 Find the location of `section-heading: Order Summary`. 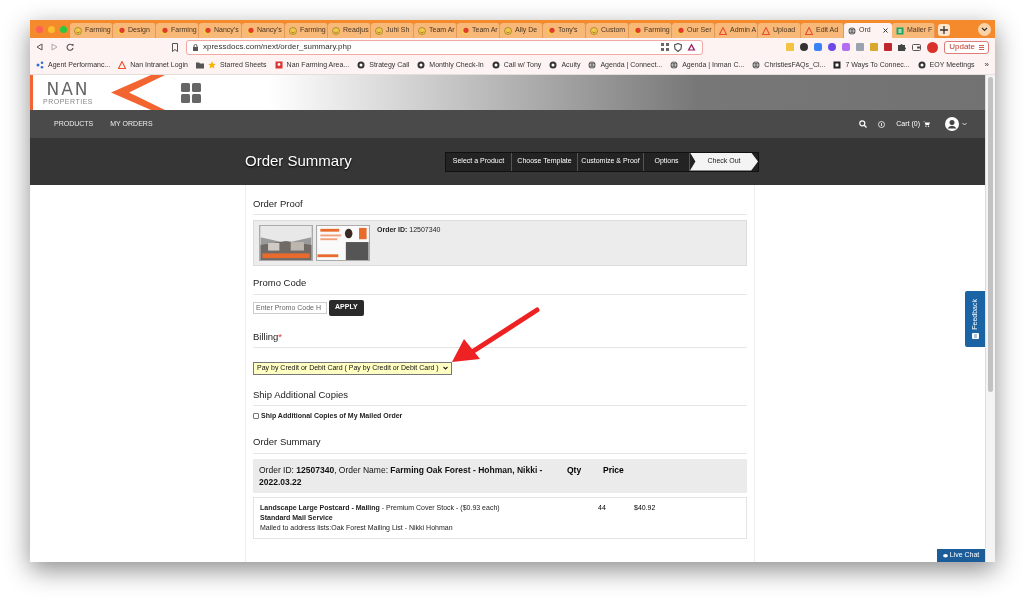

section-heading: Order Summary is located at coordinates (287, 442).